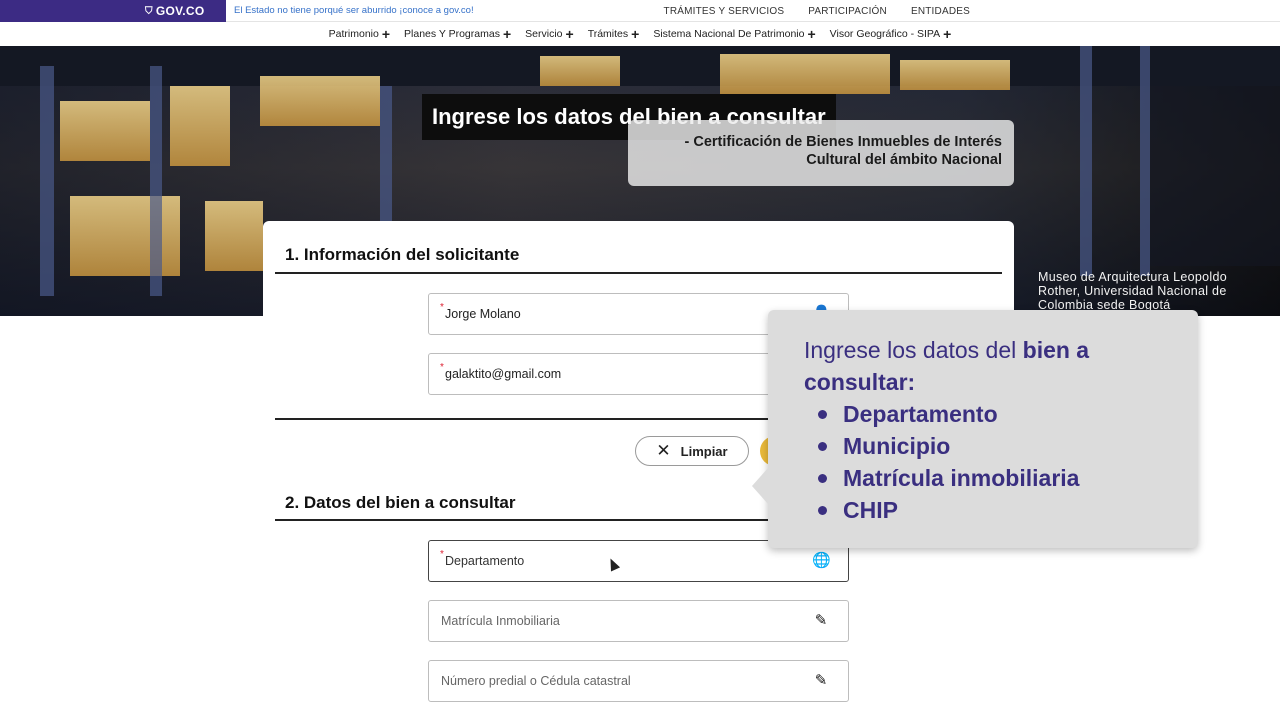 This screenshot has width=1280, height=720. Describe the element at coordinates (847, 11) in the screenshot. I see `gov-link-participacion: PARTICIPACIÓN` at that location.